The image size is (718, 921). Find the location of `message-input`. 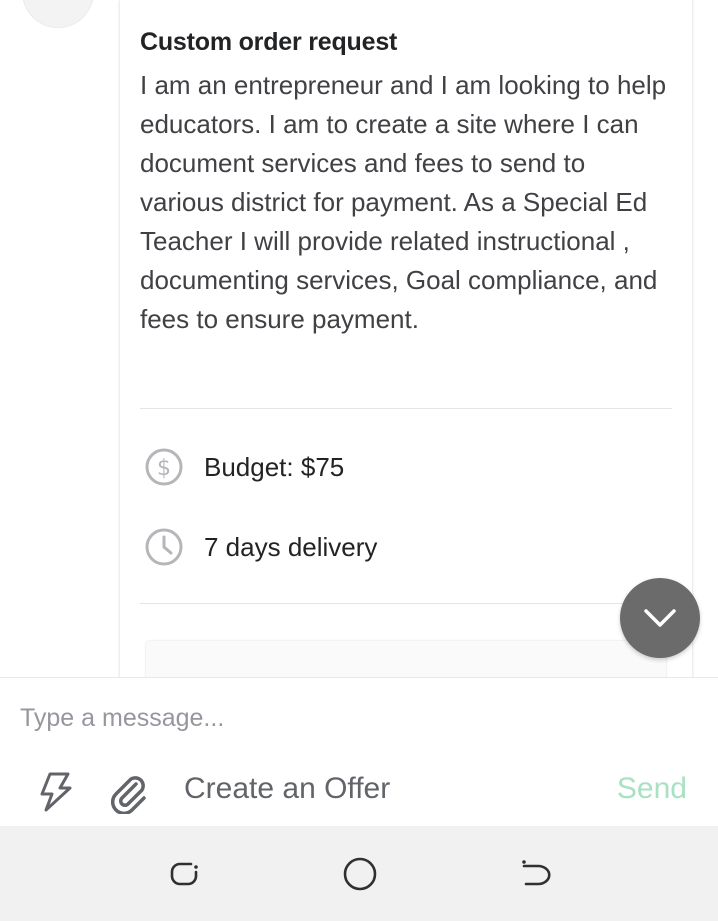

message-input is located at coordinates (350, 718).